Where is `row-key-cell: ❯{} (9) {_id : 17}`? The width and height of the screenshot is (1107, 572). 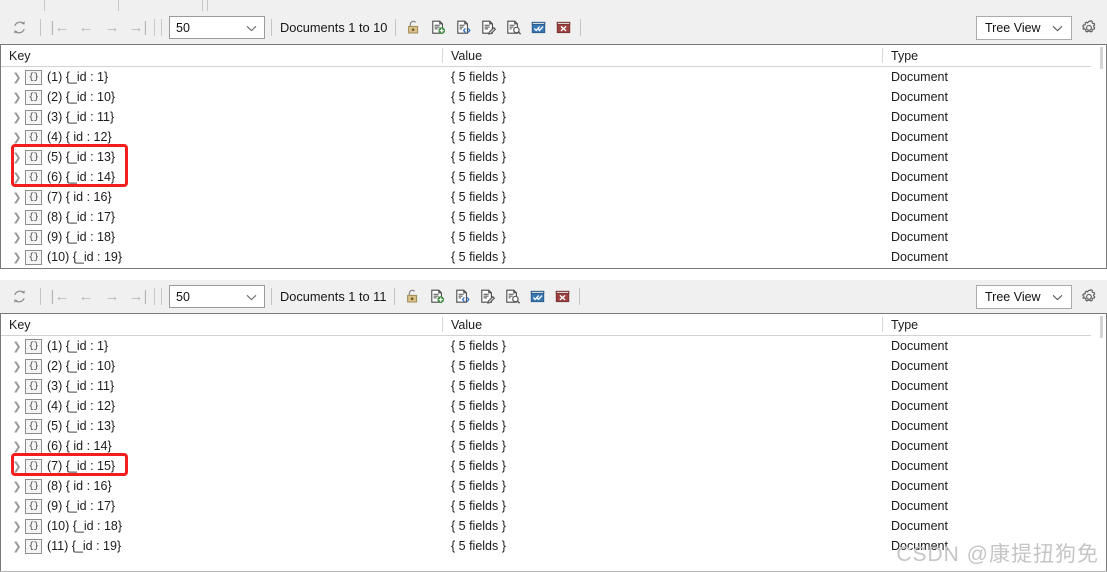 row-key-cell: ❯{} (9) {_id : 17} is located at coordinates (62, 506).